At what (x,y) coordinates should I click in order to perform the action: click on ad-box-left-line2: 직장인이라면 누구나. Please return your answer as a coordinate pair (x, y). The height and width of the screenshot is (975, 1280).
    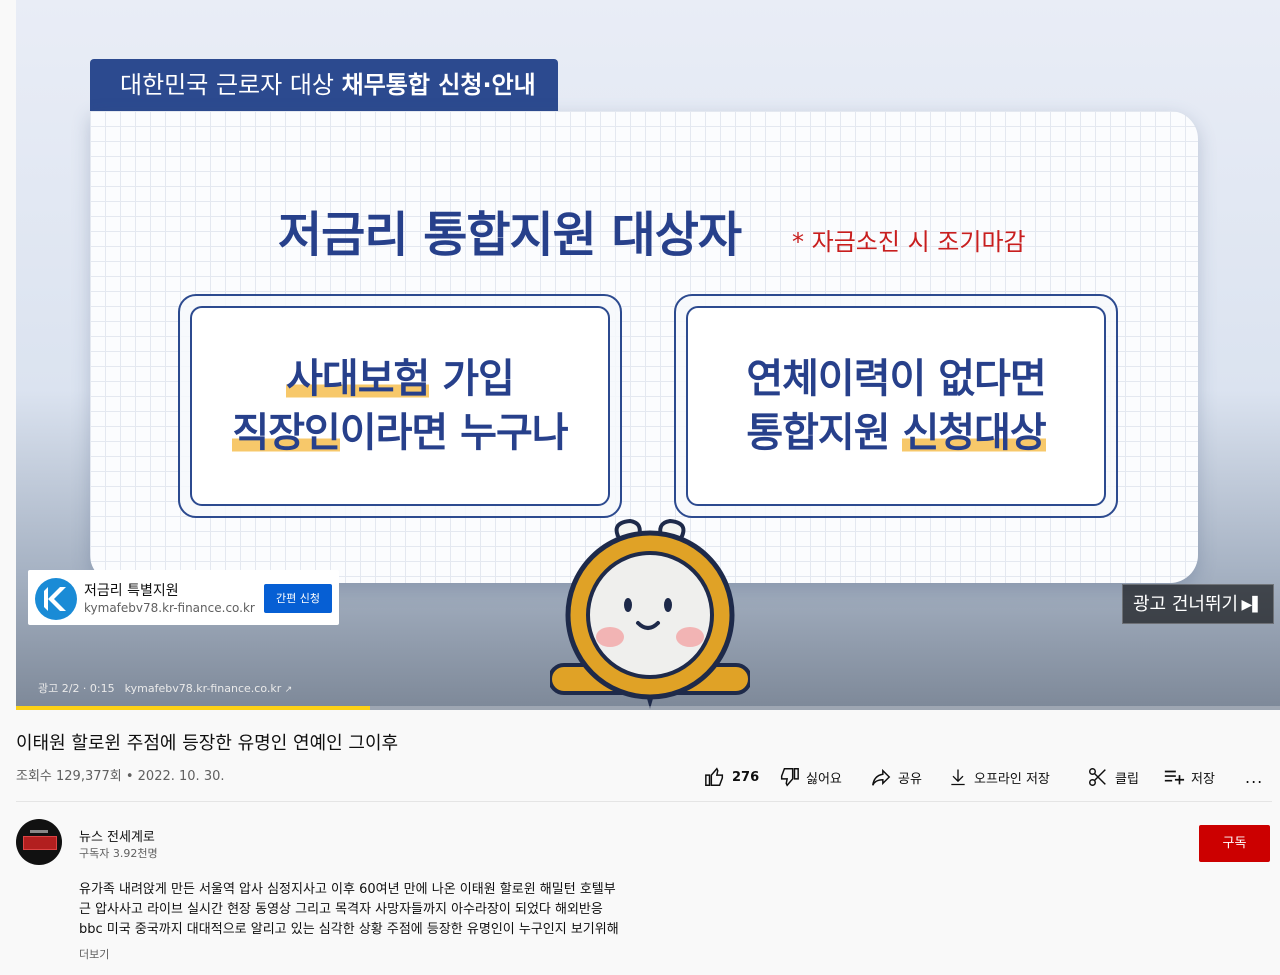
    Looking at the image, I should click on (400, 433).